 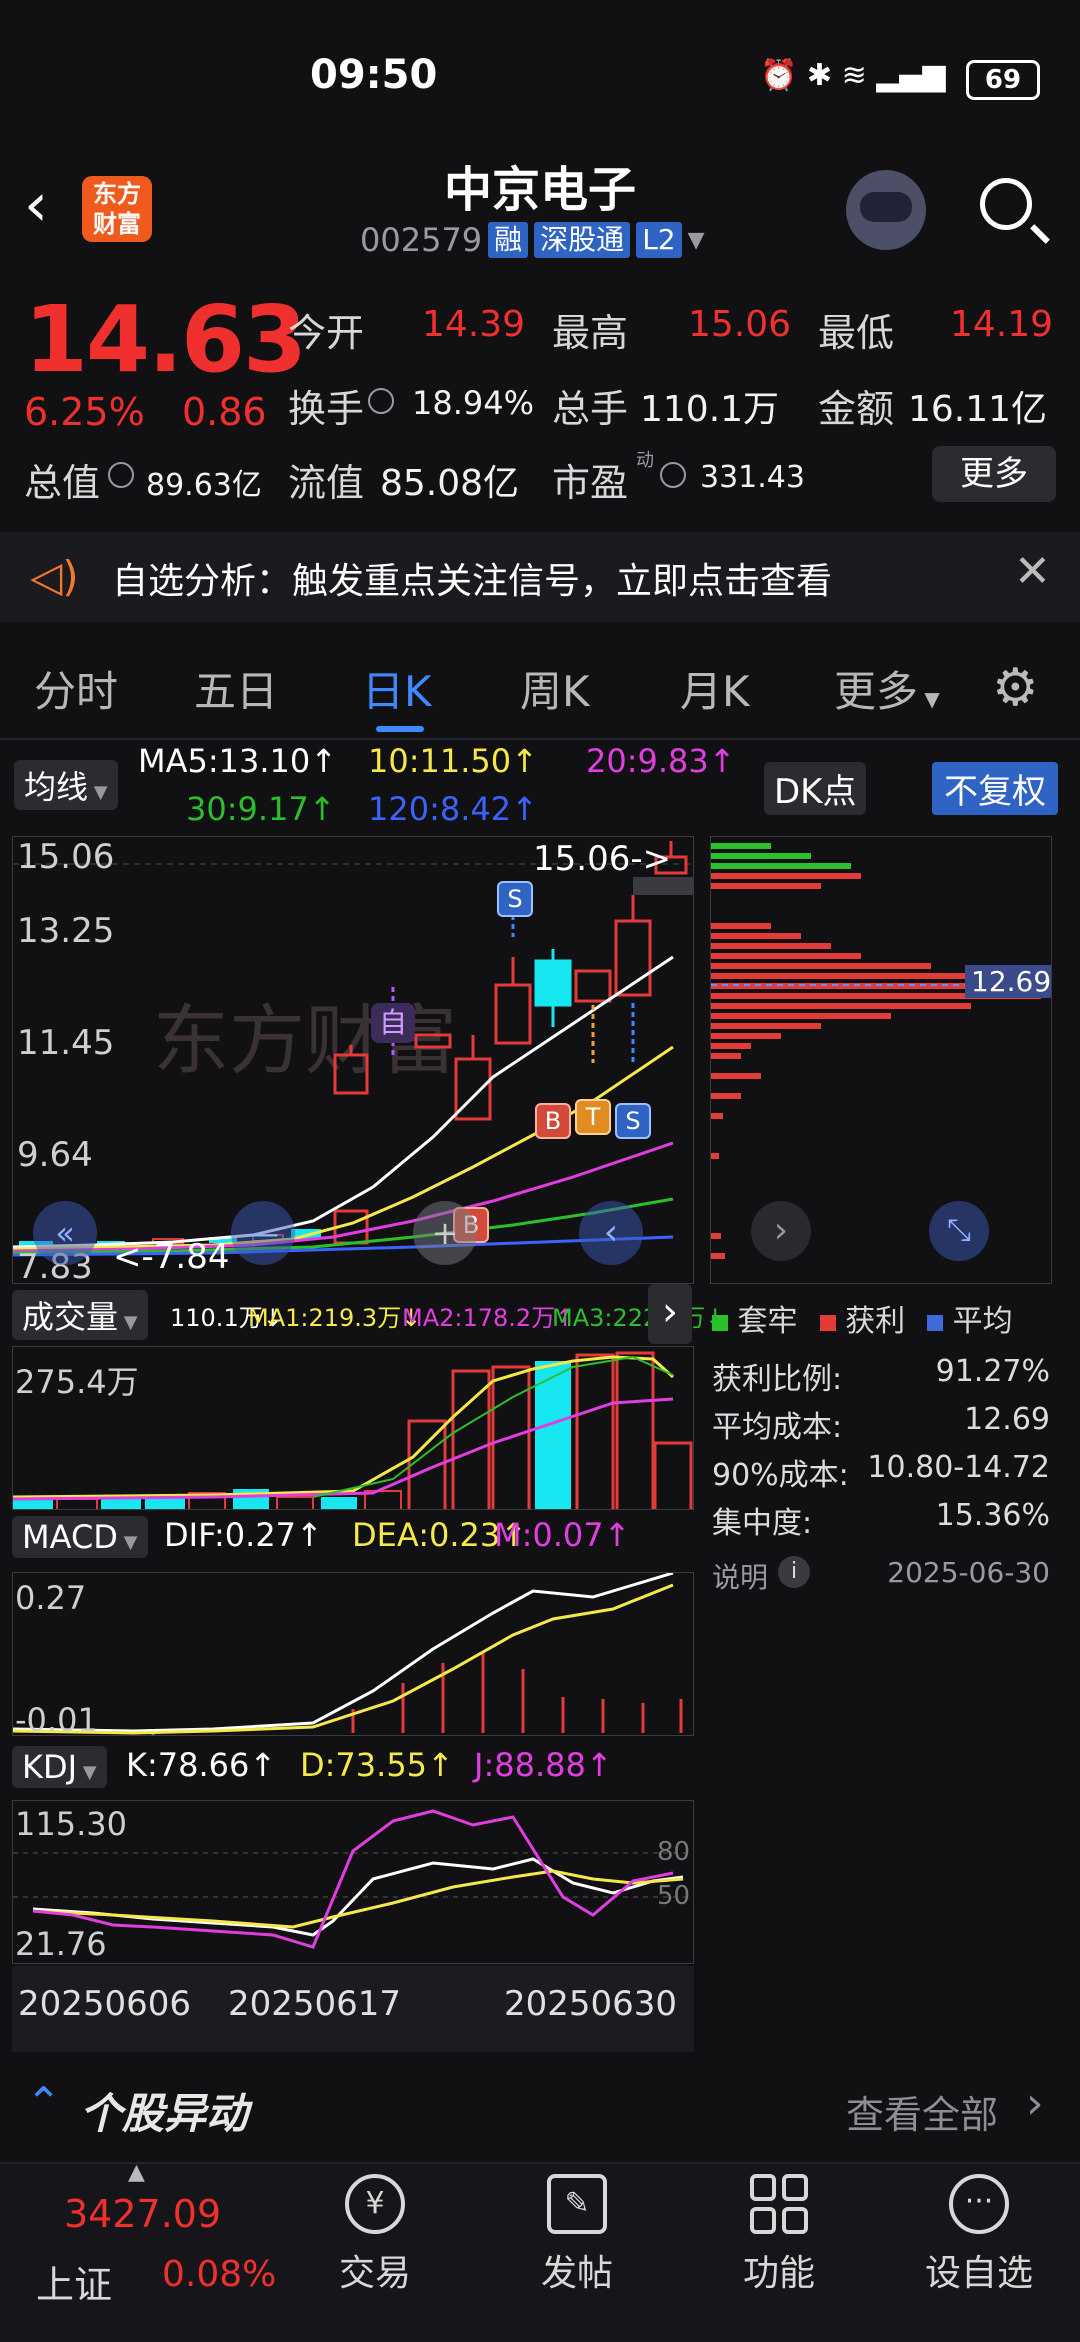 I want to click on adjust-button: 不复权, so click(x=995, y=788).